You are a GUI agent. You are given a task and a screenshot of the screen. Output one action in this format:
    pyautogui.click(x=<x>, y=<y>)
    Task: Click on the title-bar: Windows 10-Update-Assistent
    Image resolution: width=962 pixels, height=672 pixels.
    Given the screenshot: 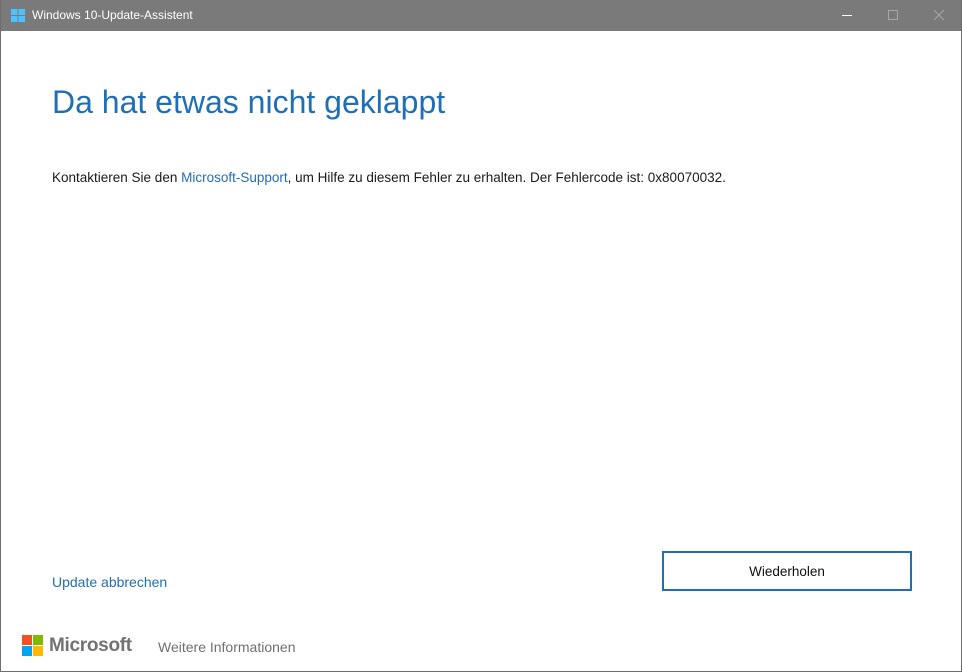 What is the action you would take?
    pyautogui.click(x=481, y=15)
    